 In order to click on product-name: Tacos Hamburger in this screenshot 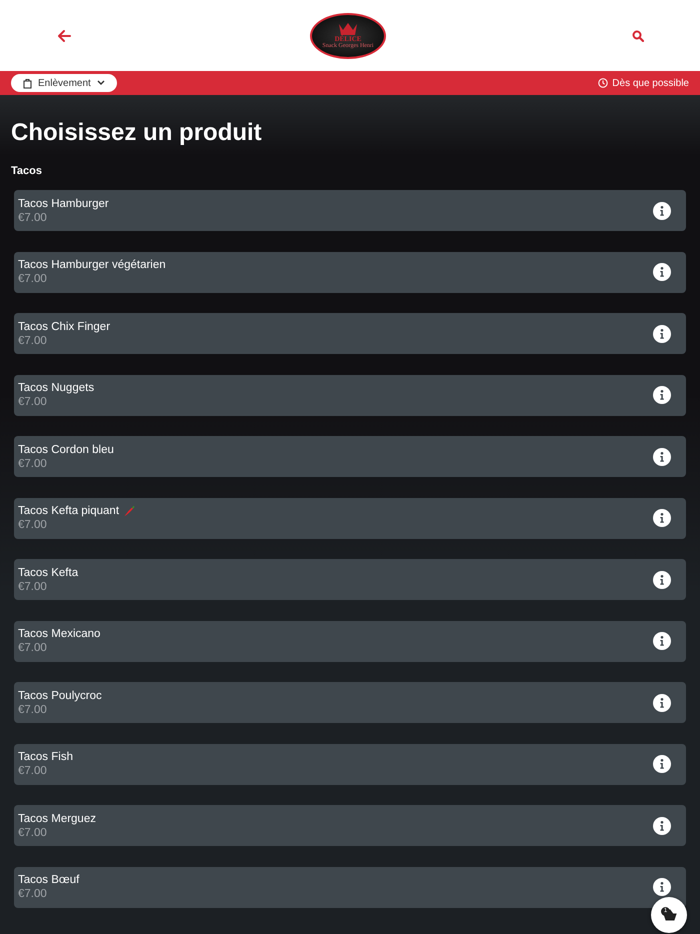, I will do `click(63, 204)`.